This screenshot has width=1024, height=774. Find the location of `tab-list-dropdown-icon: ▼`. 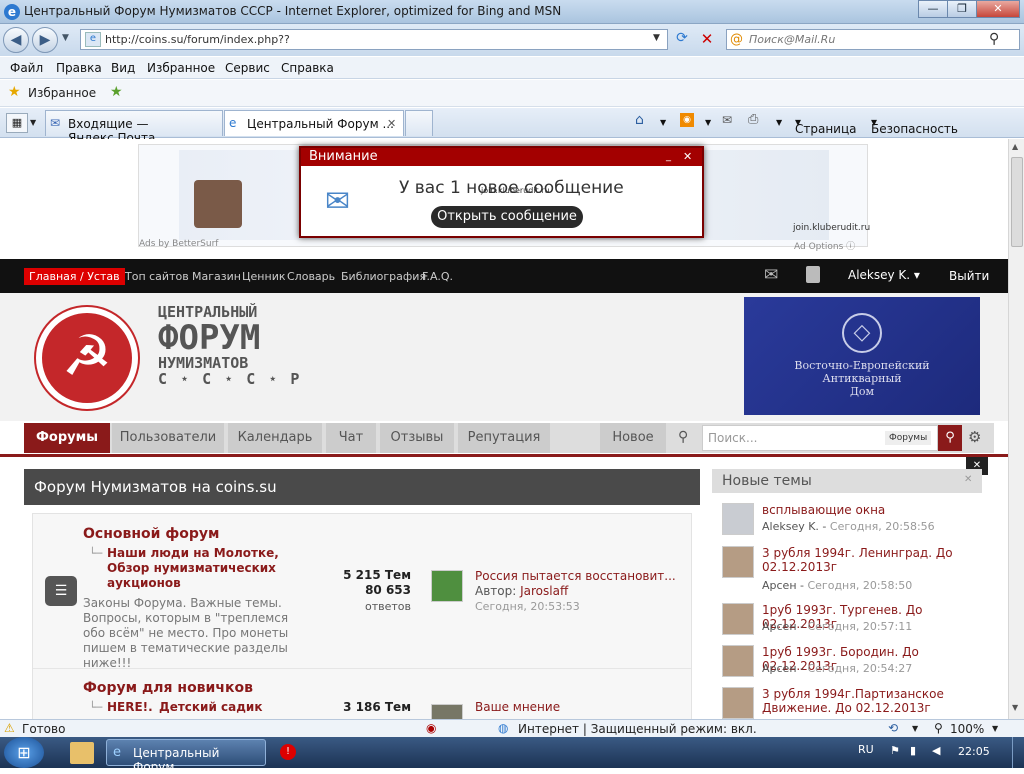

tab-list-dropdown-icon: ▼ is located at coordinates (36, 123).